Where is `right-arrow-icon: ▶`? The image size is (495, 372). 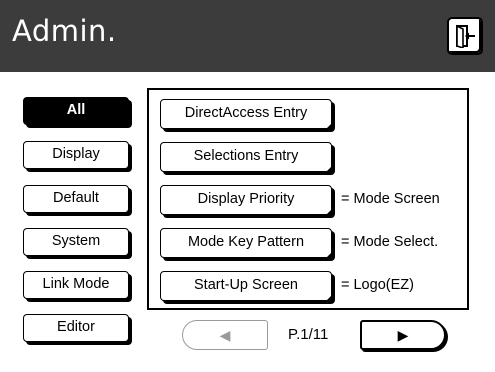
right-arrow-icon: ▶ is located at coordinates (403, 335).